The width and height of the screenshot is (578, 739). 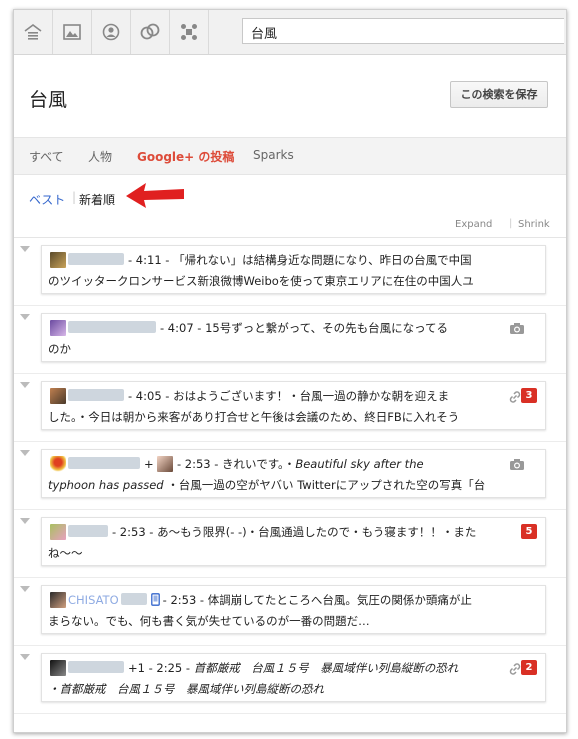 I want to click on post-line-1: - 4:11 - 「帰れない」は結構身近な問題になり、昨日の台風で中国, so click(x=306, y=261).